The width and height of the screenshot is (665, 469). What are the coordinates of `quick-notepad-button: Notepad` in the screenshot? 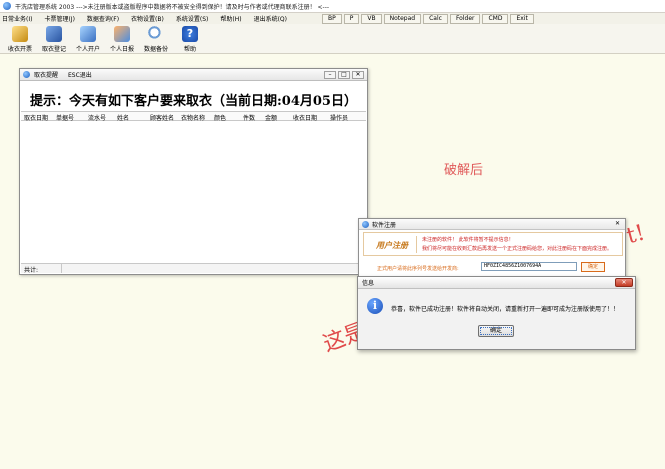 It's located at (402, 19).